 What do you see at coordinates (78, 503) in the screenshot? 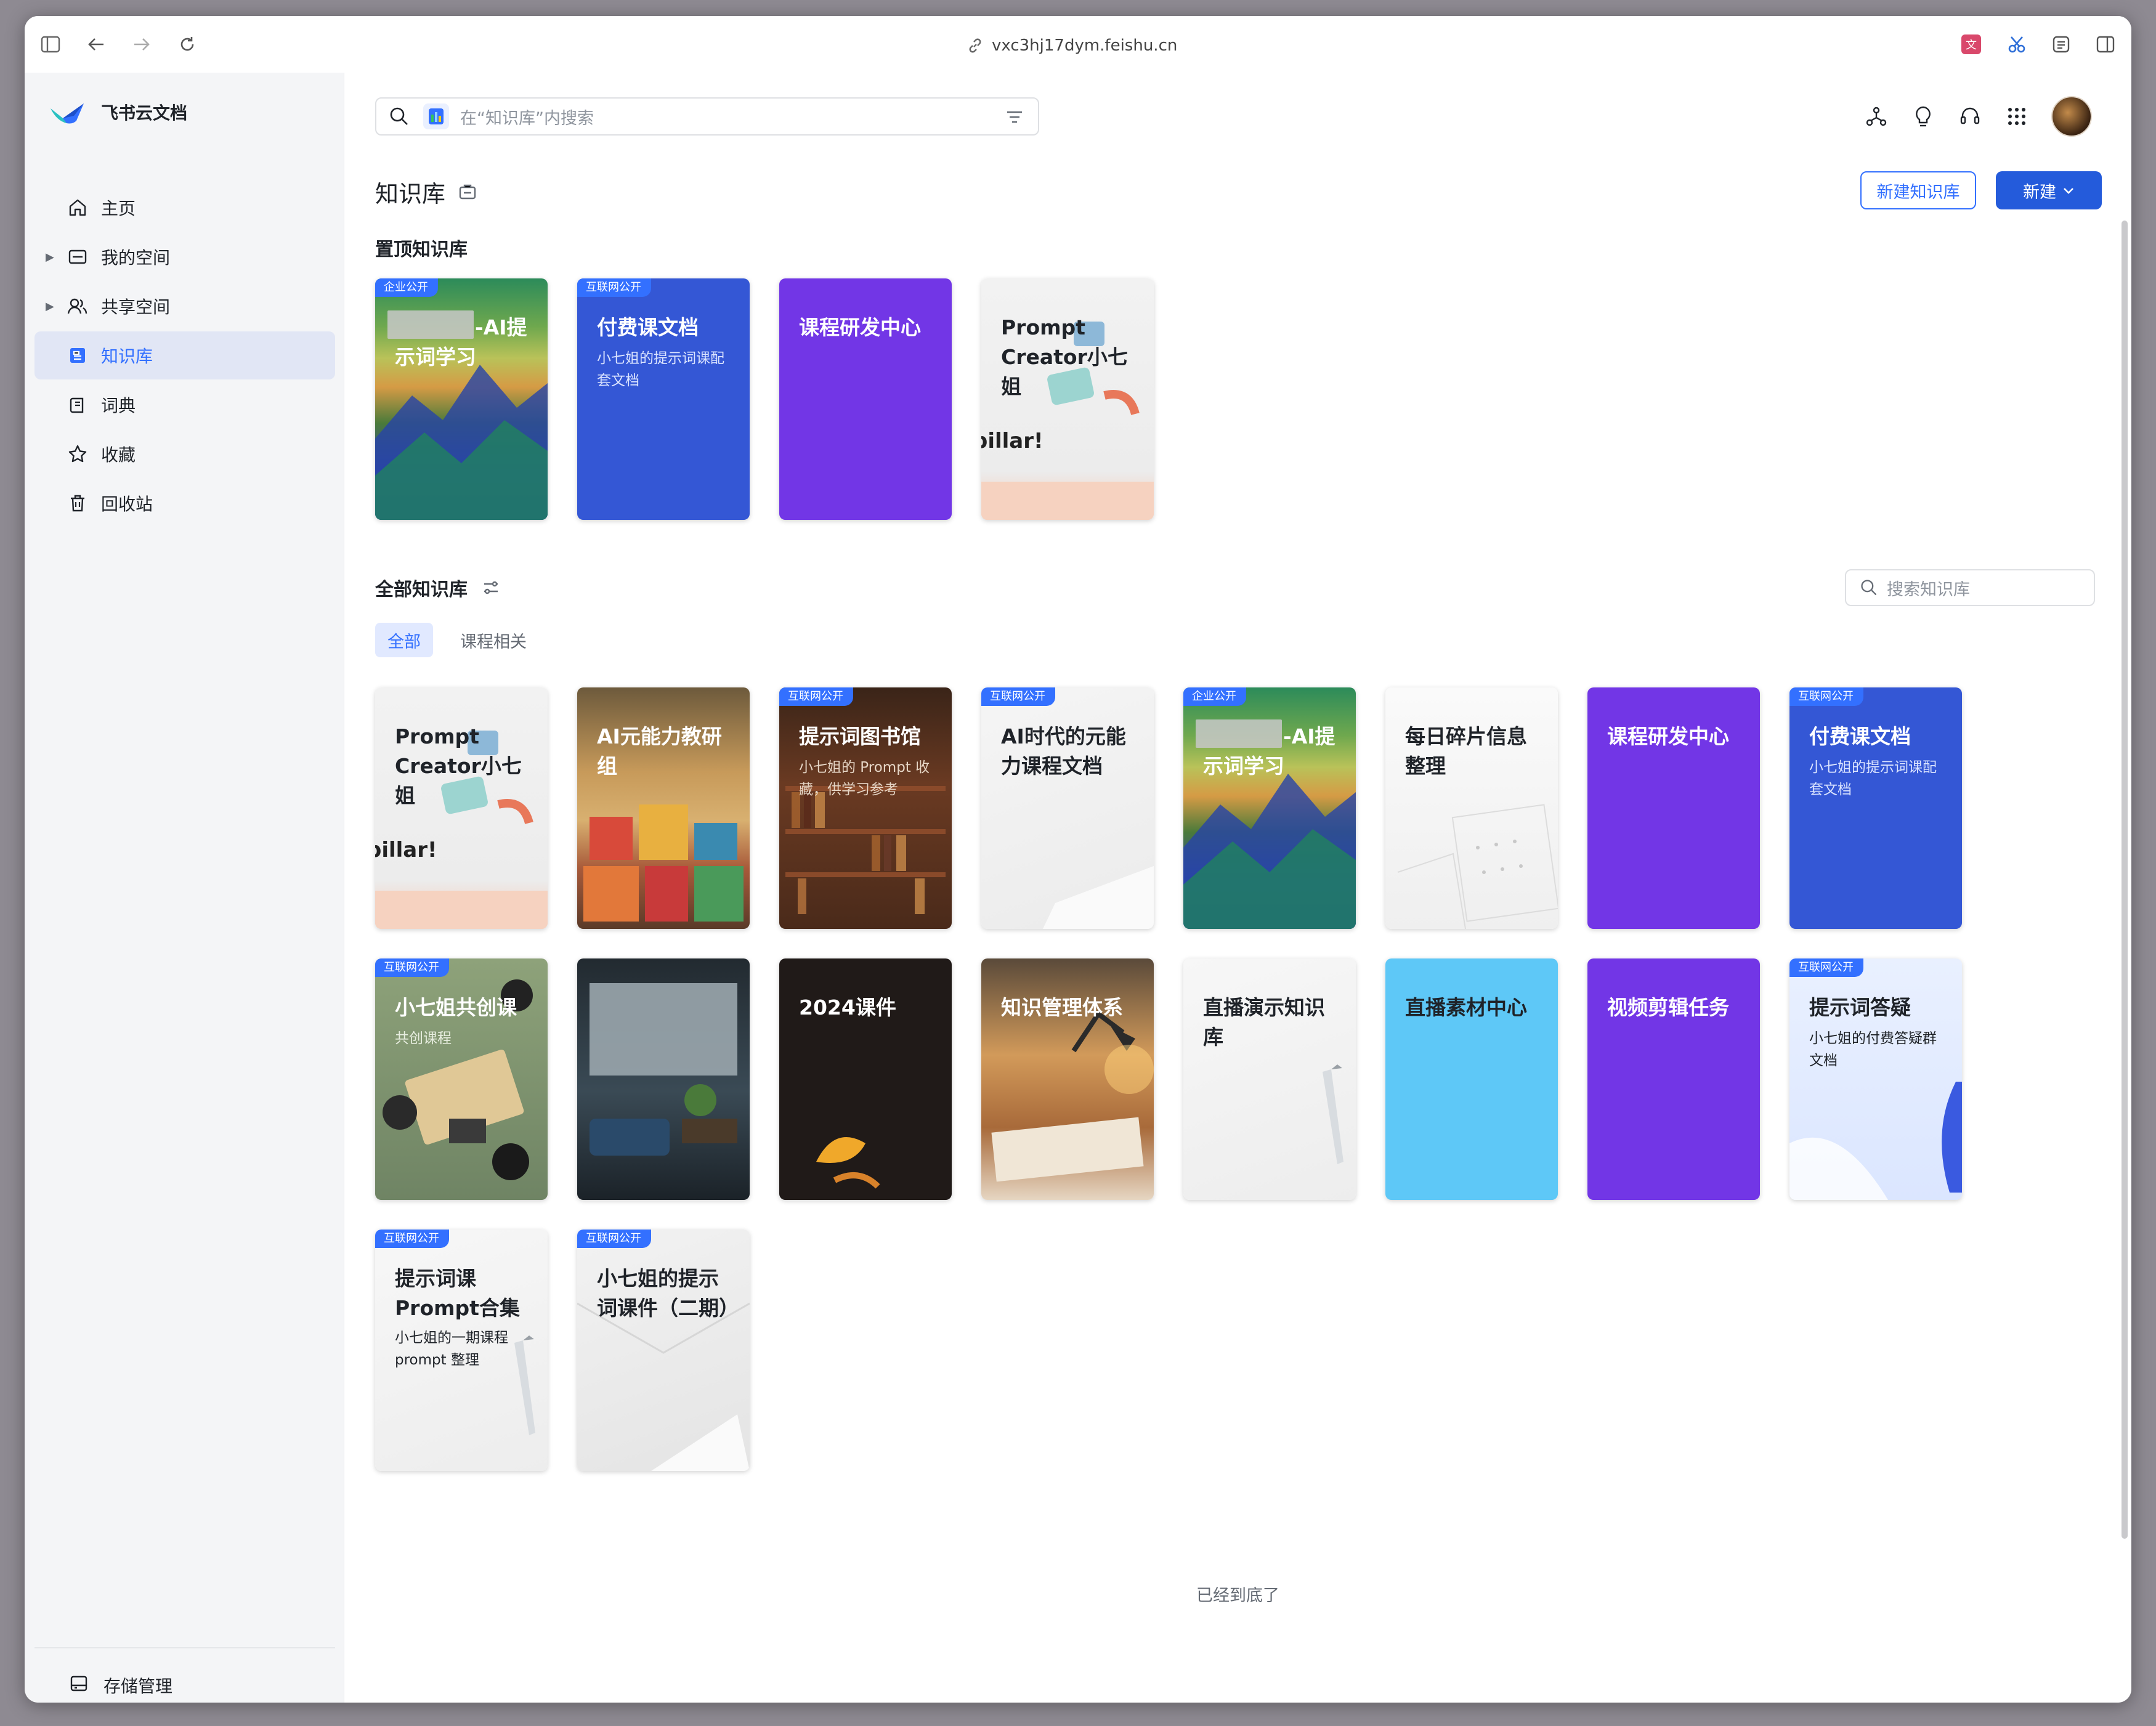
I see `trash-icon` at bounding box center [78, 503].